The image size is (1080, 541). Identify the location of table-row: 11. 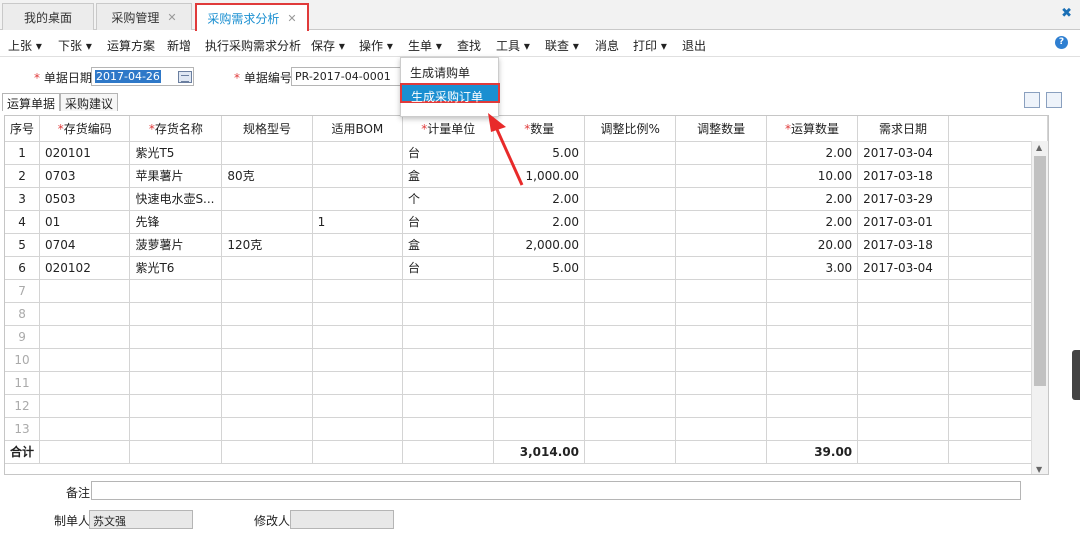
(526, 383).